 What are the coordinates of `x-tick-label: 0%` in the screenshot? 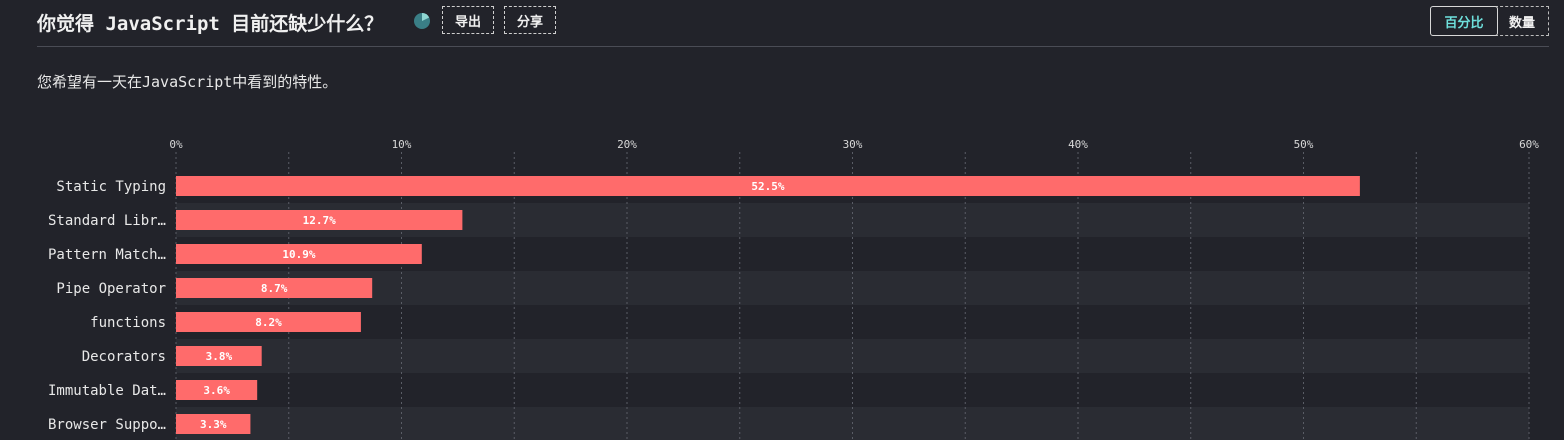 It's located at (176, 144).